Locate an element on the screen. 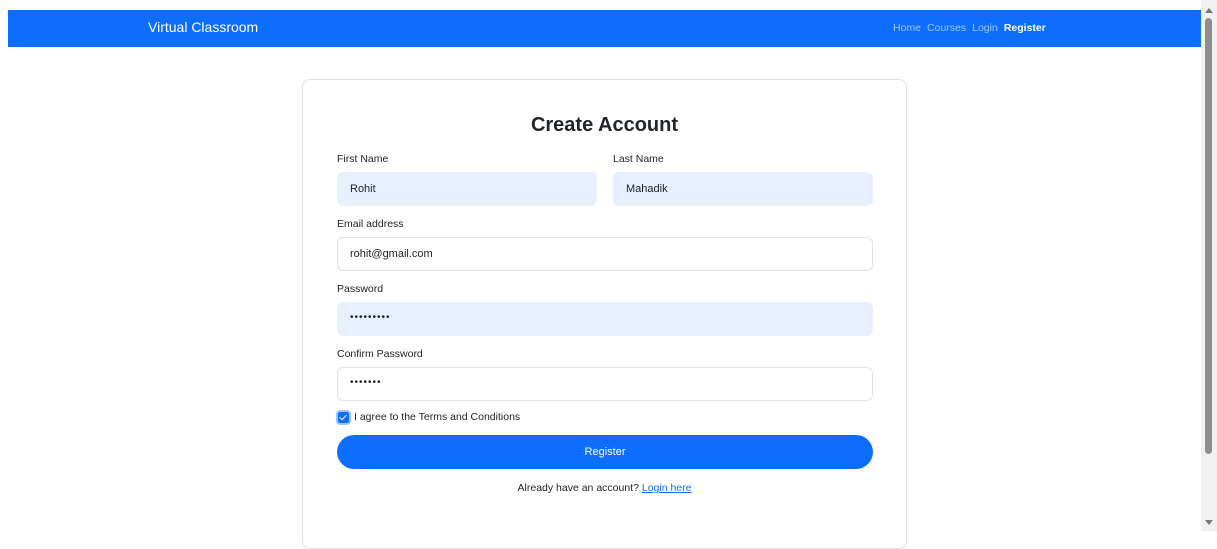 This screenshot has height=549, width=1217. confirm-password-label: Confirm Password is located at coordinates (380, 354).